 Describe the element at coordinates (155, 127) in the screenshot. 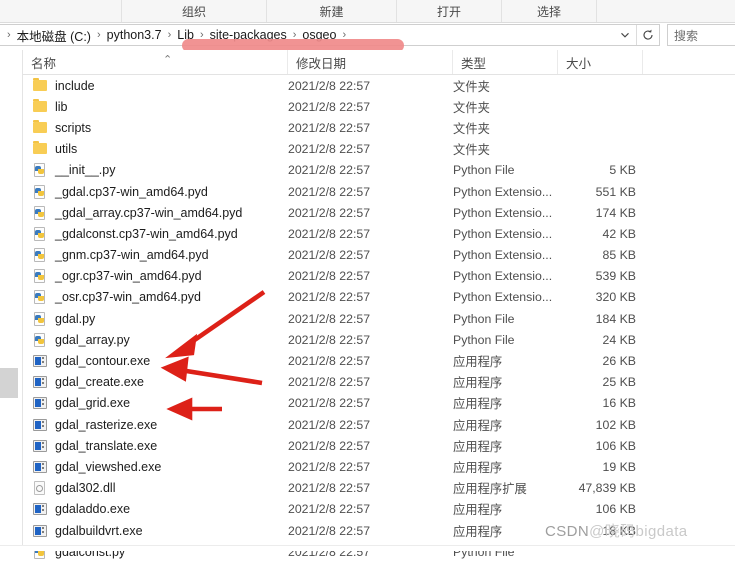

I see `file-name-cell: scripts` at that location.